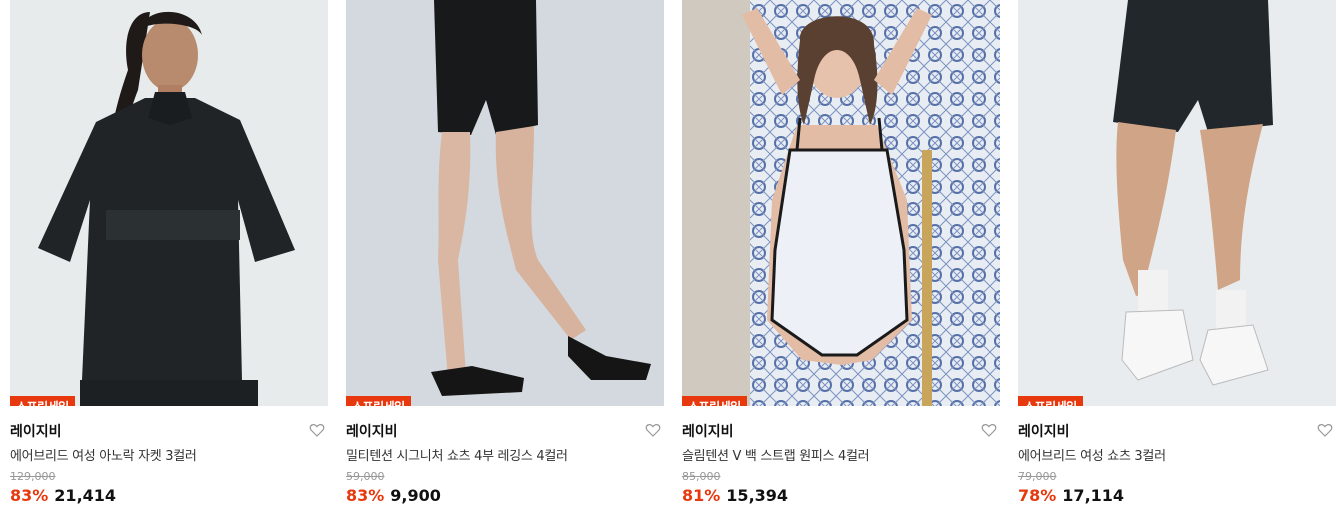 Image resolution: width=1341 pixels, height=513 pixels. I want to click on original-price: 129,000, so click(33, 476).